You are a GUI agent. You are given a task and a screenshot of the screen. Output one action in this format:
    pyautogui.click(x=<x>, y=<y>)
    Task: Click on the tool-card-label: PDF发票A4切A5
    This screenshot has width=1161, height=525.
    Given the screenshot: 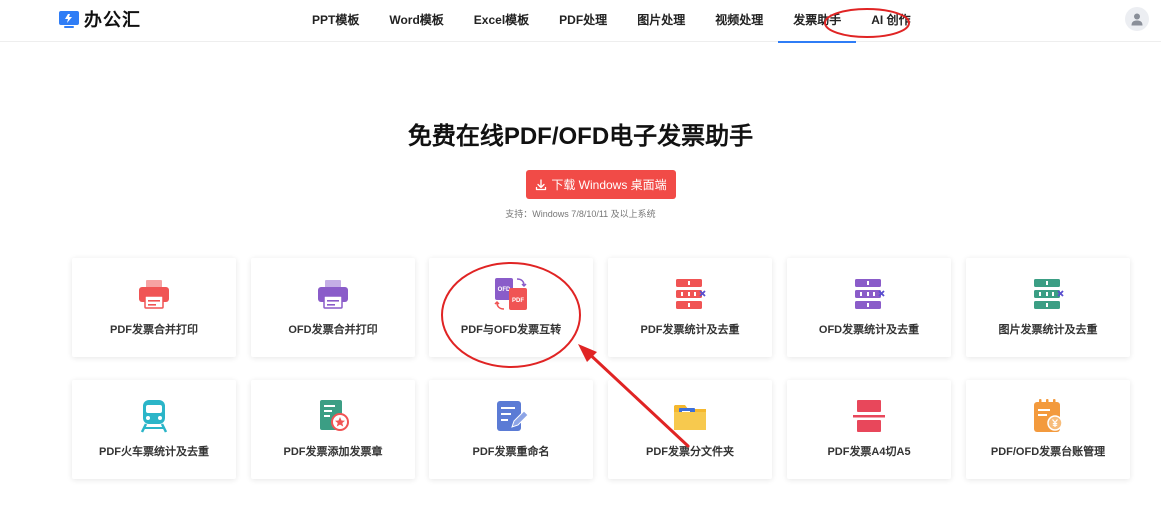 What is the action you would take?
    pyautogui.click(x=869, y=452)
    